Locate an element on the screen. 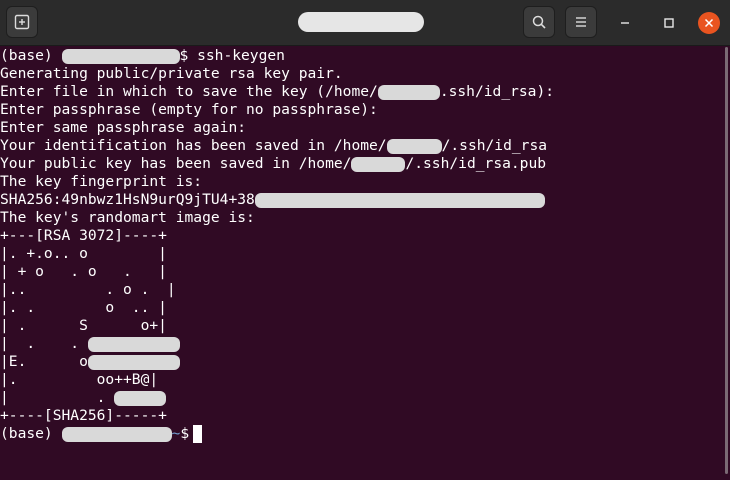 This screenshot has width=730, height=480. terminal-line: SHA256:49nbwz1HsN9urQ9jTU4+38 is located at coordinates (360, 200).